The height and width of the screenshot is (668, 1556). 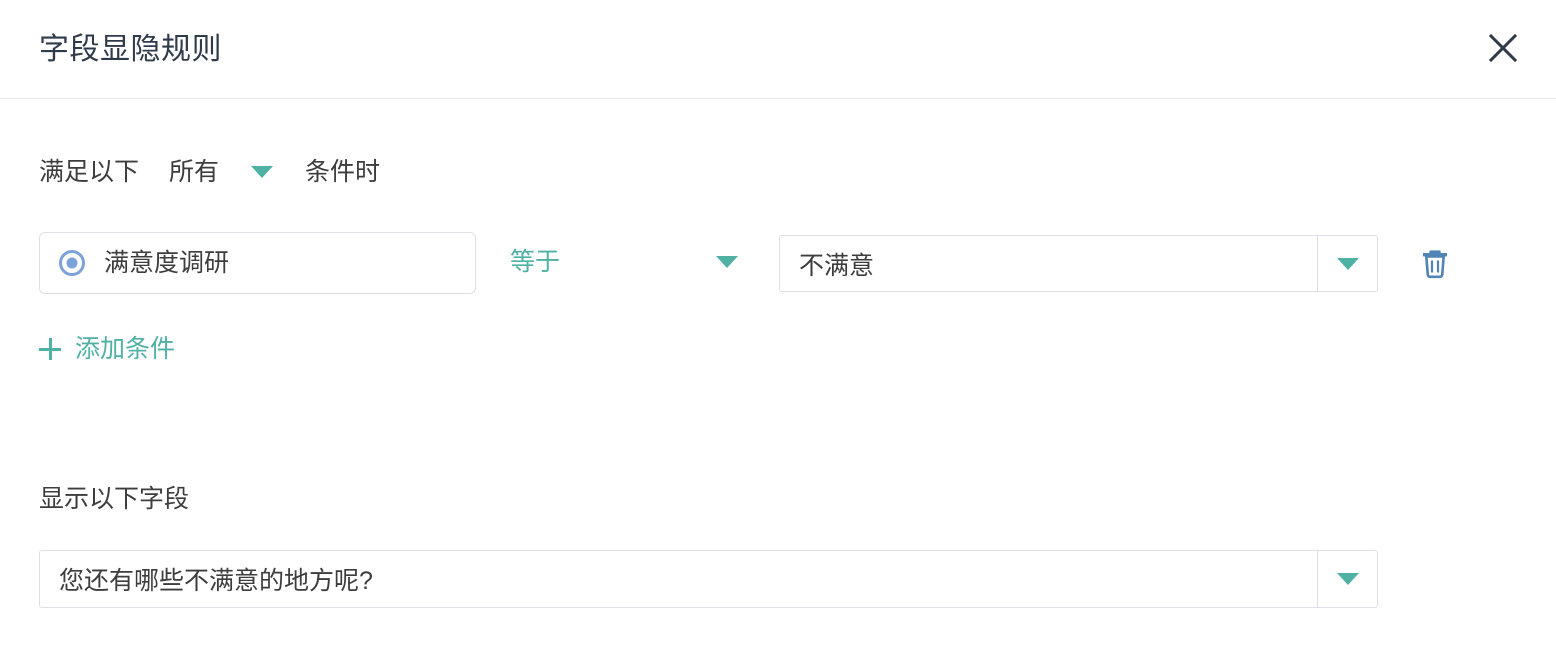 I want to click on condition-operator-value: 等于, so click(x=535, y=262).